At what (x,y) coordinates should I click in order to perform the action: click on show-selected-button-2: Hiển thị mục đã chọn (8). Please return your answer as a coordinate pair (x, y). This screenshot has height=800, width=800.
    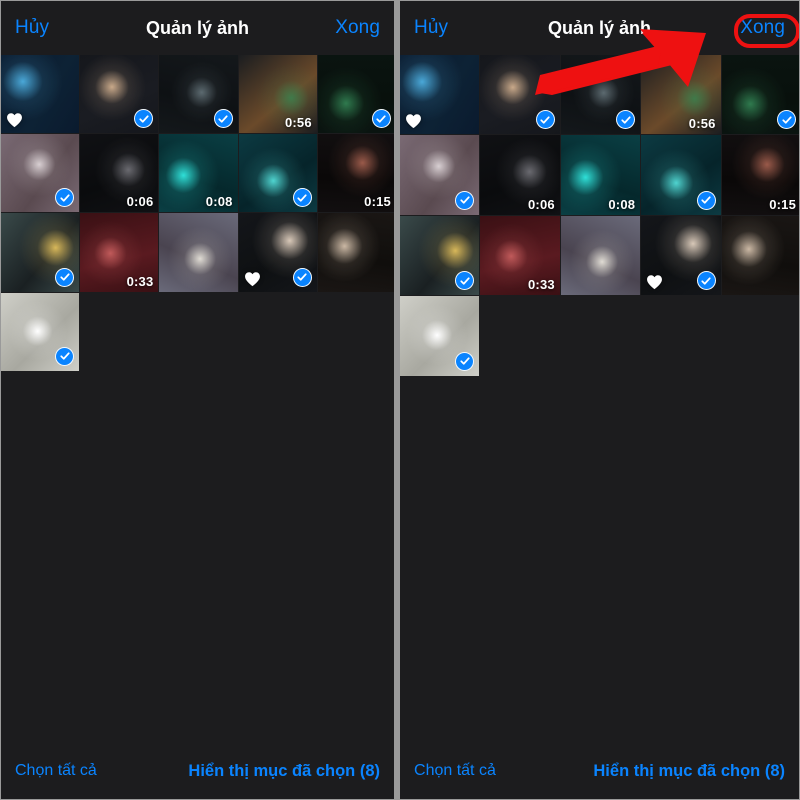
    Looking at the image, I should click on (689, 771).